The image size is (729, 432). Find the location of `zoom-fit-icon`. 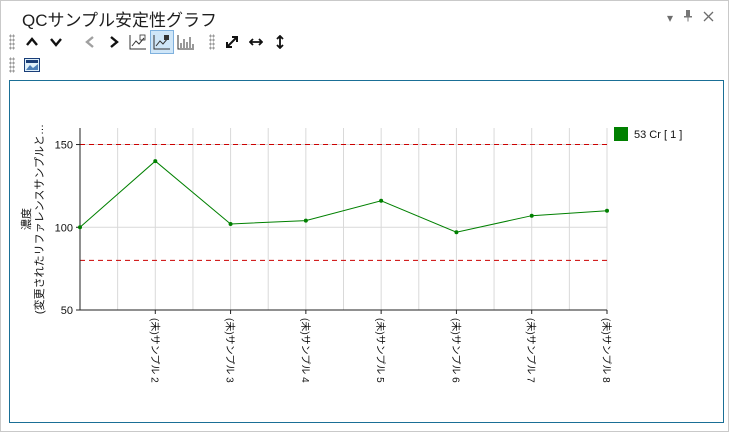

zoom-fit-icon is located at coordinates (232, 42).